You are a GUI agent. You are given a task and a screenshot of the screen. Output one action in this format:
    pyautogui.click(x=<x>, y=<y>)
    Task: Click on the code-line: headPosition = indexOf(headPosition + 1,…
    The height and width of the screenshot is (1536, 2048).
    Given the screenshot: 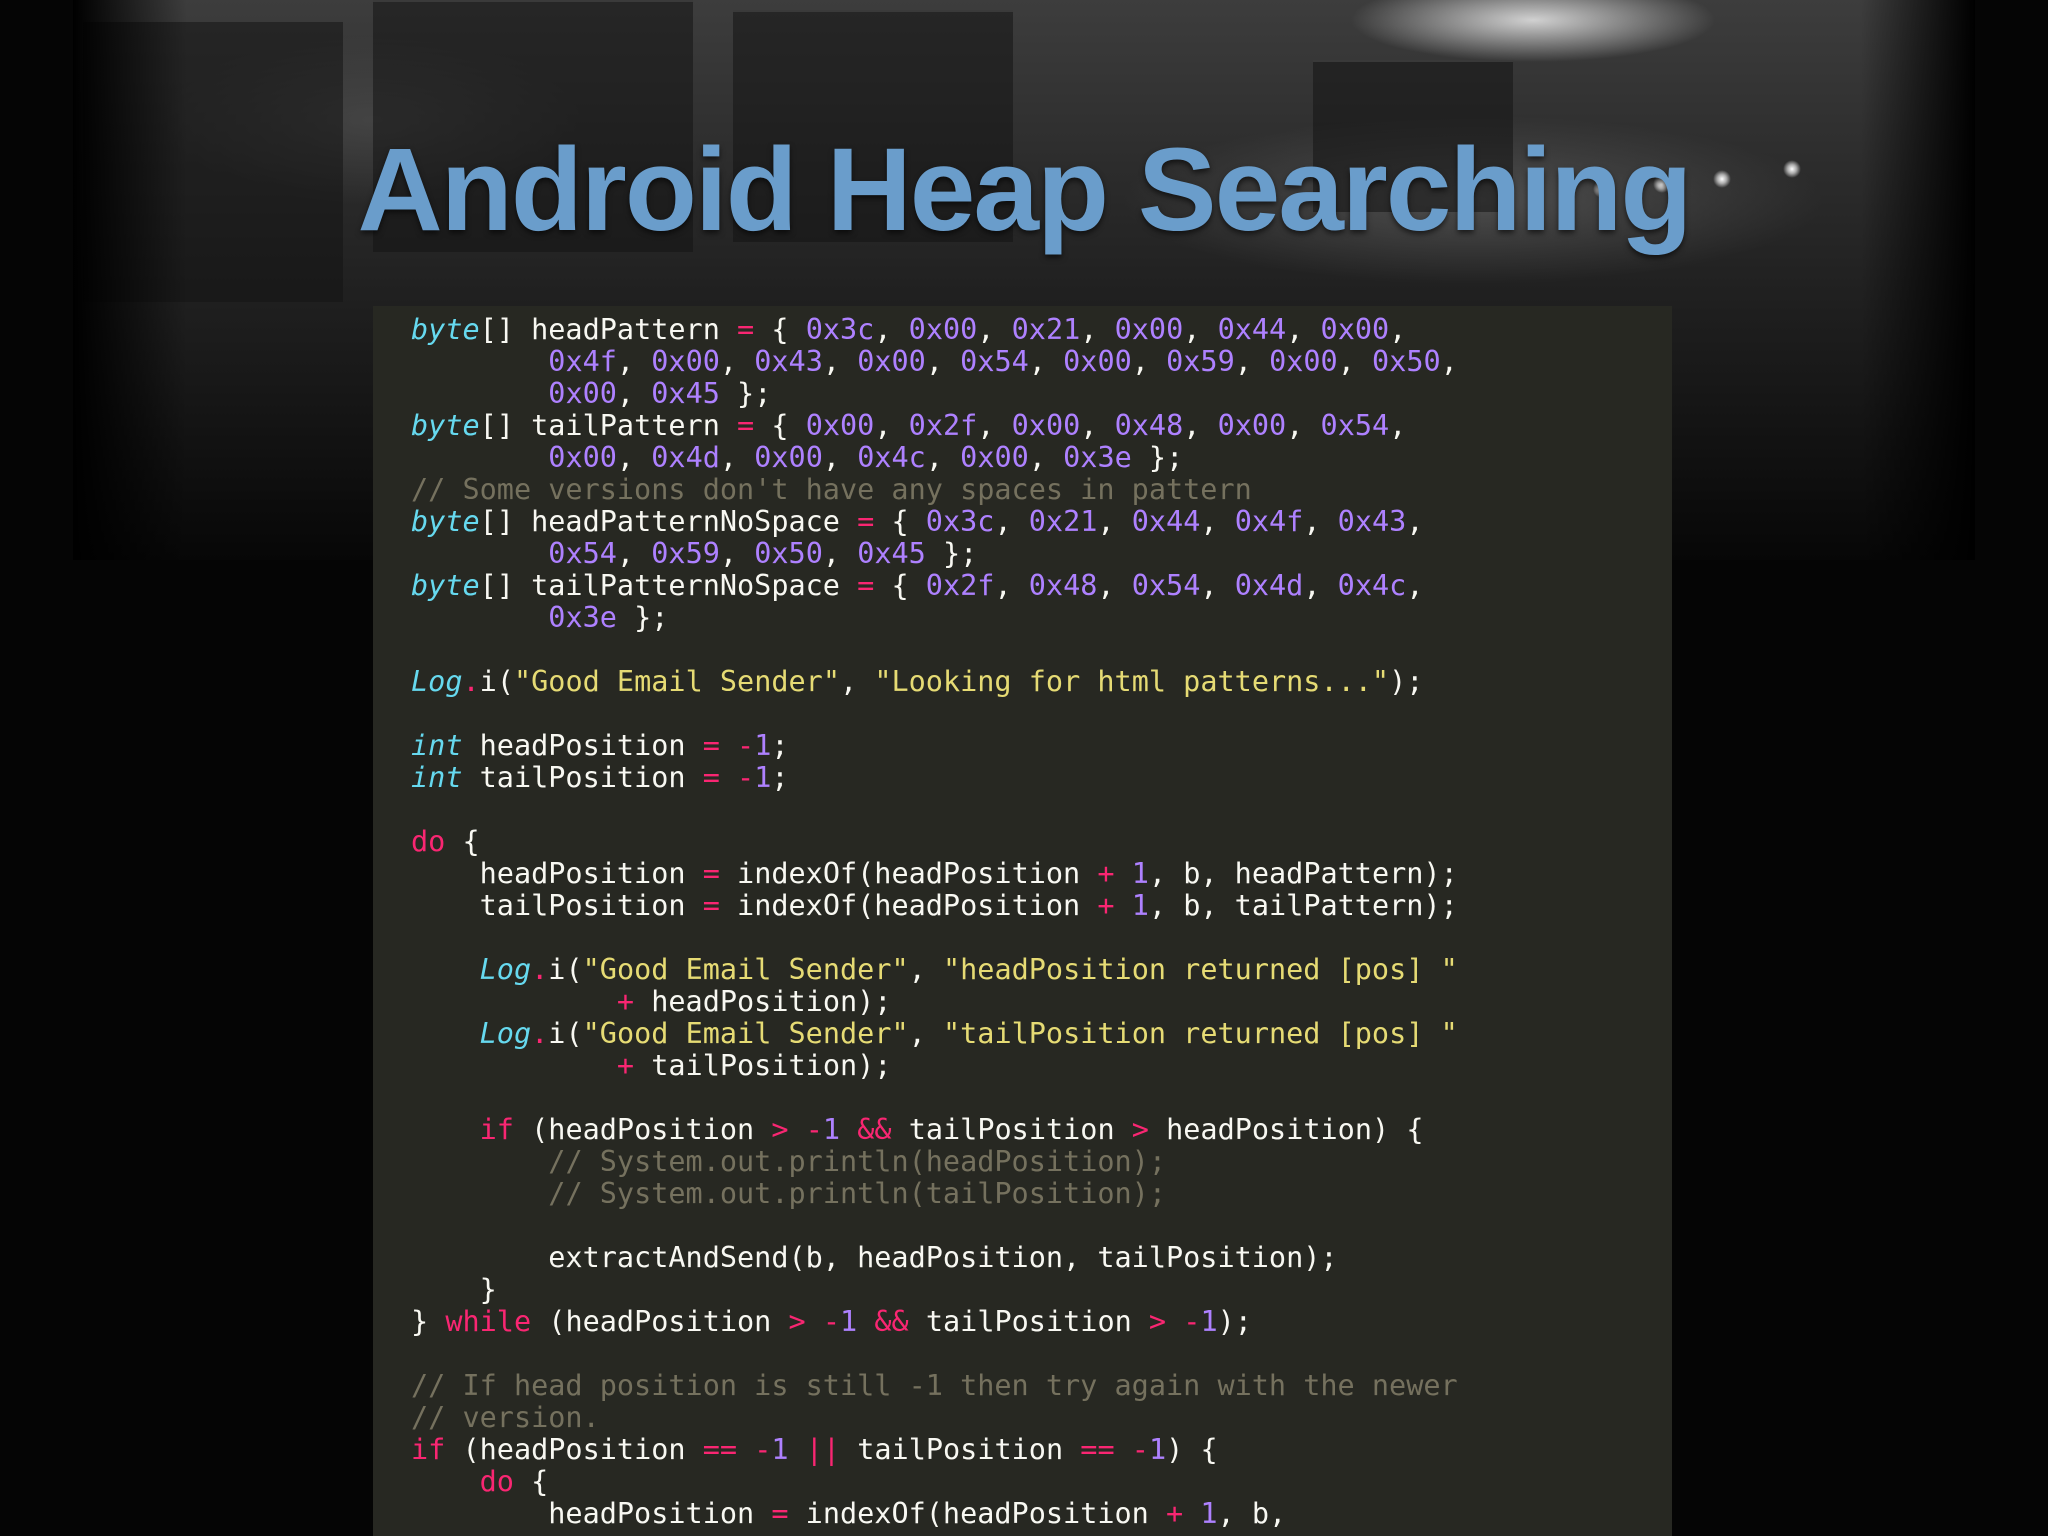 What is the action you would take?
    pyautogui.click(x=934, y=1514)
    